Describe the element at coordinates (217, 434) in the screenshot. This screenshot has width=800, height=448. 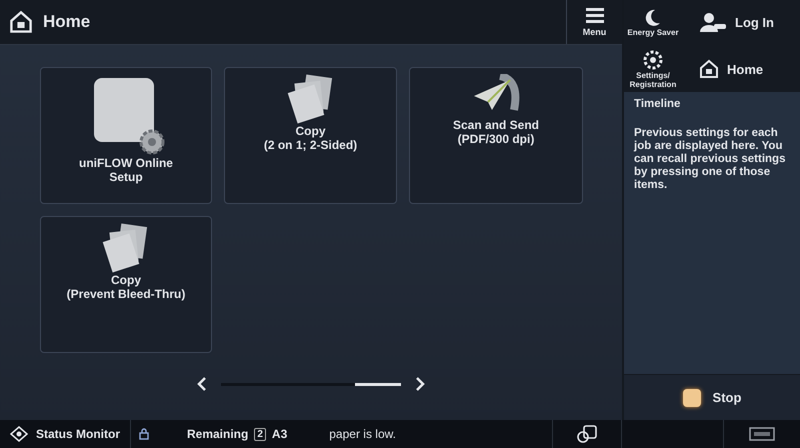
I see `remaining-label: Remaining` at that location.